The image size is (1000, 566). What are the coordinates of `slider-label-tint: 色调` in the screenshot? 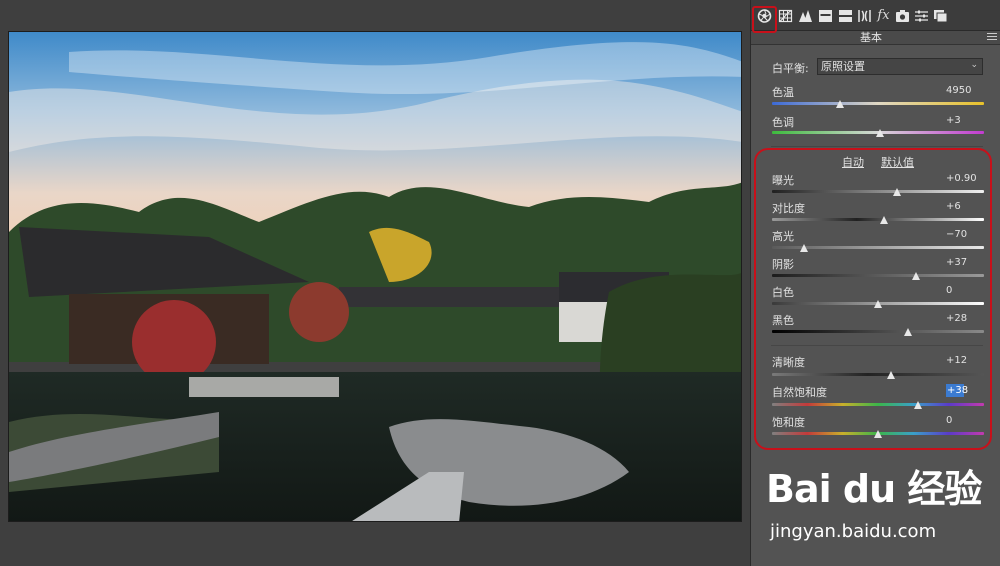 It's located at (783, 122).